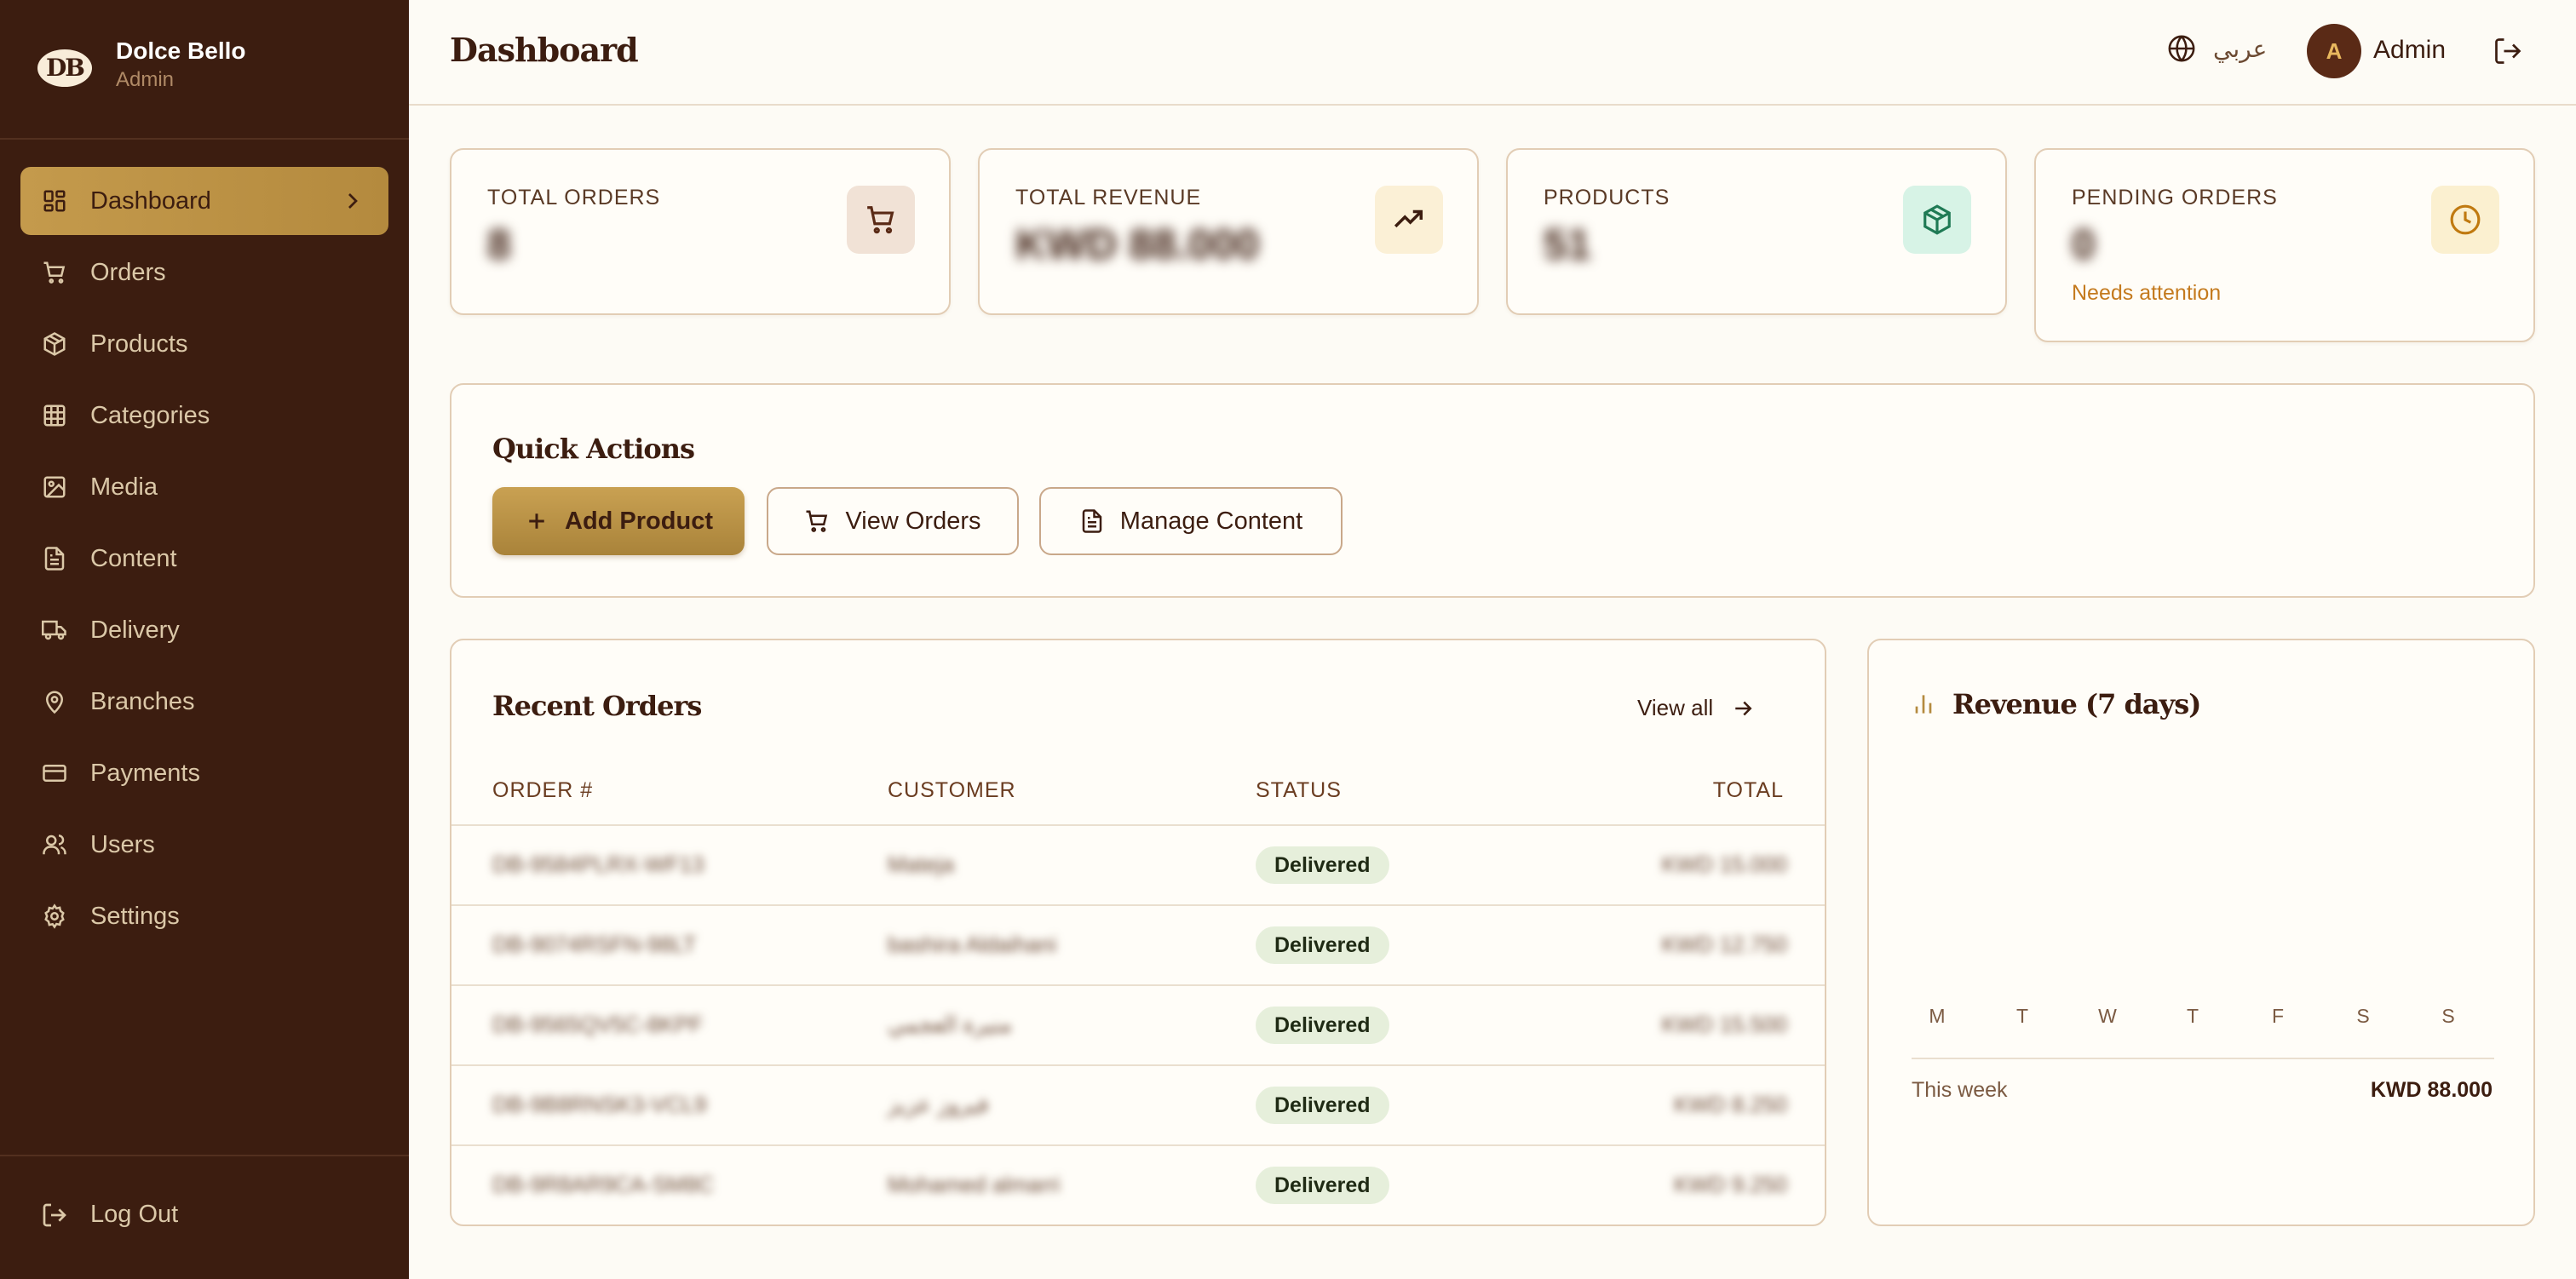 This screenshot has height=1279, width=2576. Describe the element at coordinates (2175, 198) in the screenshot. I see `stat-label: PENDING ORDERS` at that location.